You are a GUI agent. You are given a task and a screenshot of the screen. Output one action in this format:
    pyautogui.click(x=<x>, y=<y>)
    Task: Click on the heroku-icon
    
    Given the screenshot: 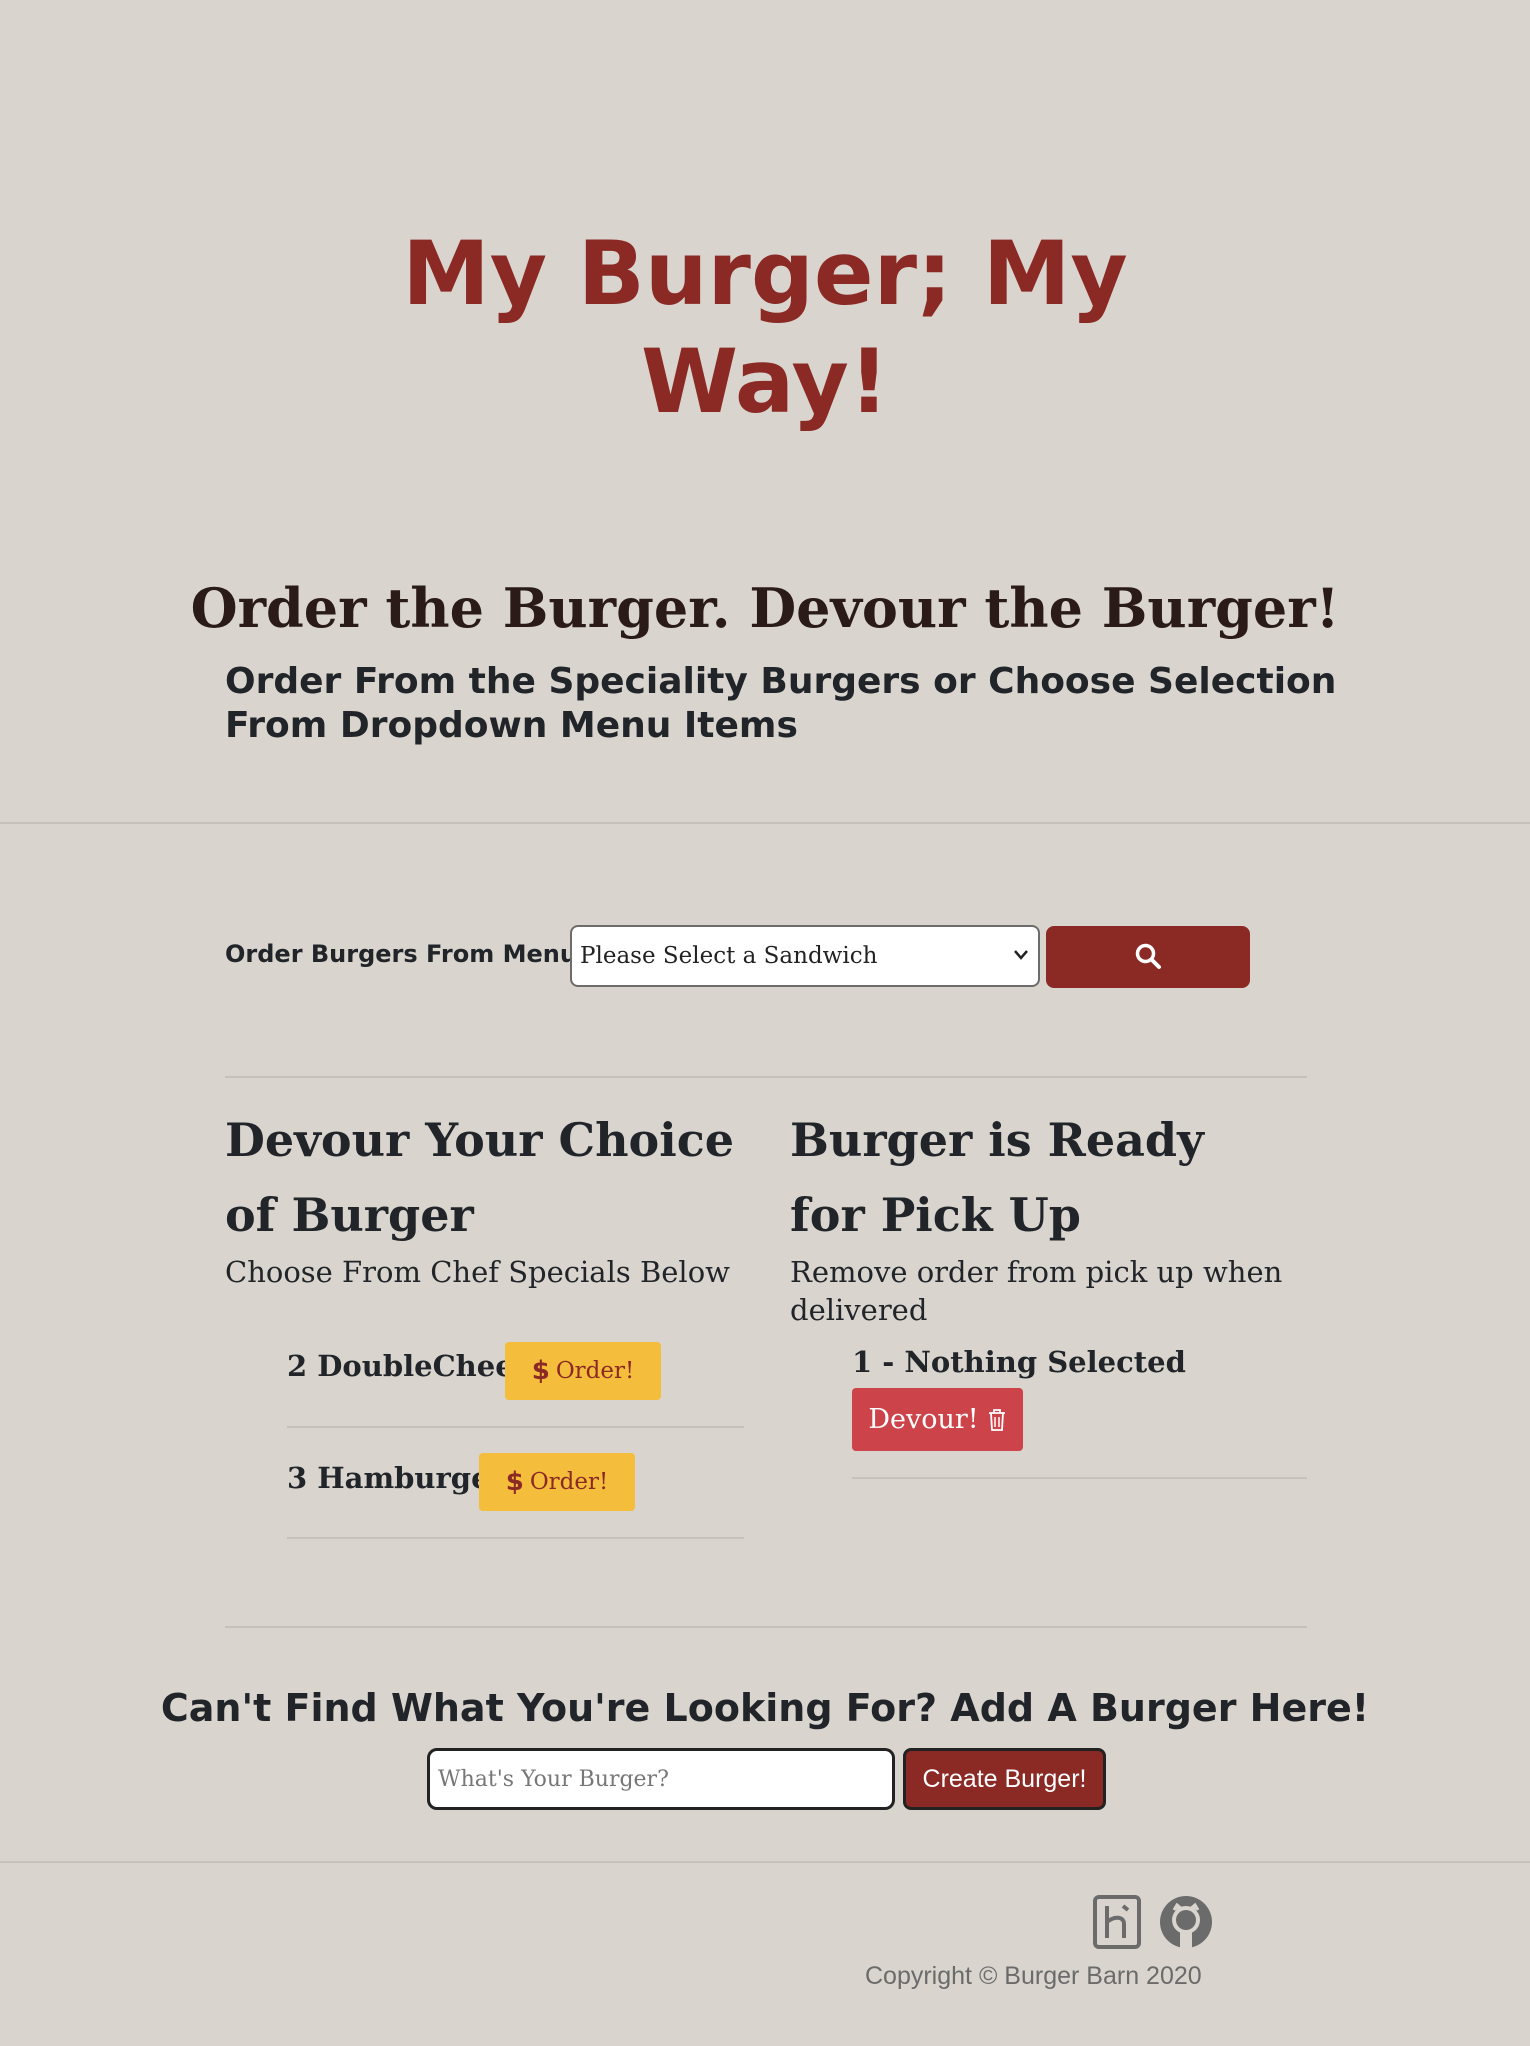 What is the action you would take?
    pyautogui.click(x=1118, y=1922)
    